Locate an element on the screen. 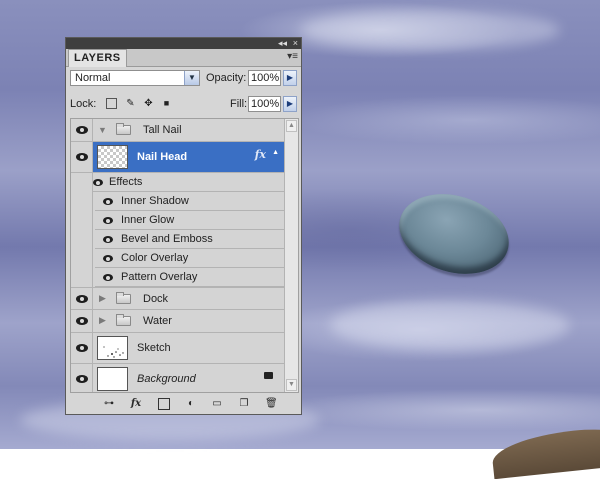 This screenshot has height=479, width=600. layer-name: Dock is located at coordinates (156, 299).